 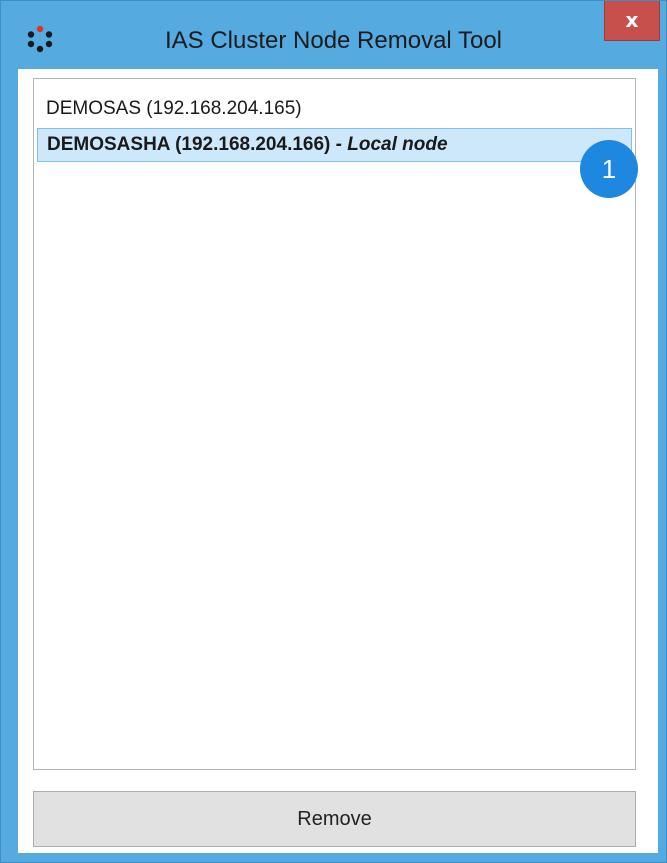 I want to click on local-node-label: - Local node, so click(x=389, y=144).